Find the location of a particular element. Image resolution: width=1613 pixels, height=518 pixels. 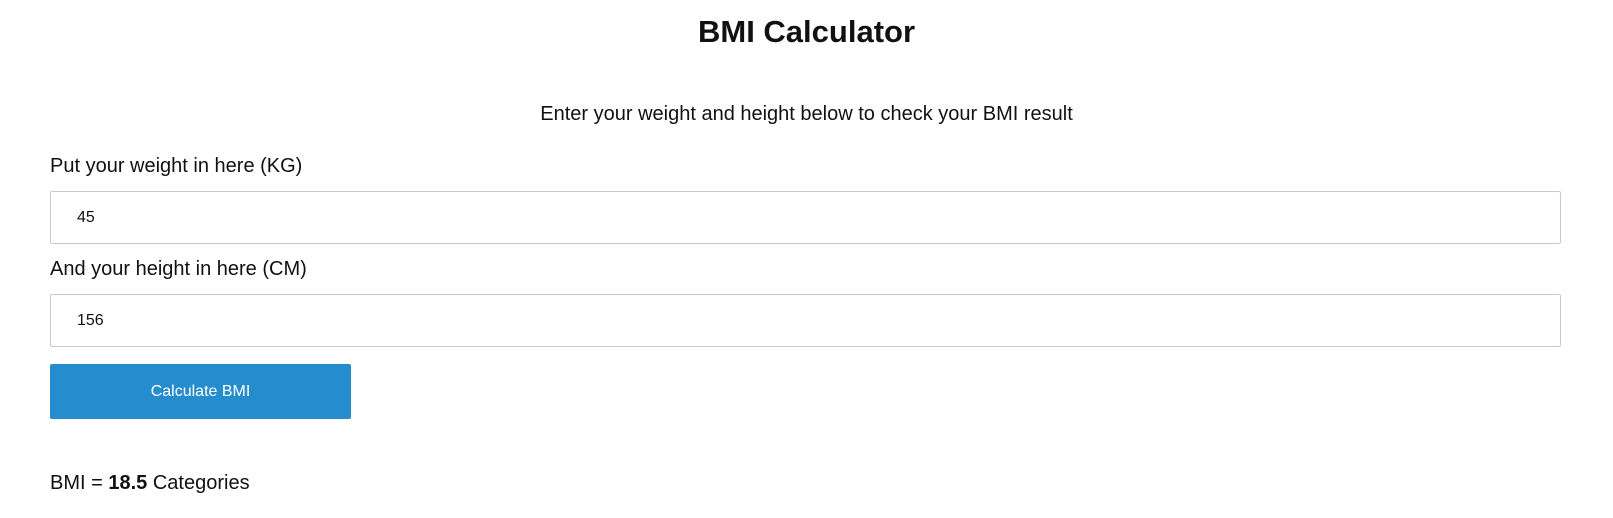

weight-label: Put your weight in here (KG) is located at coordinates (176, 166).